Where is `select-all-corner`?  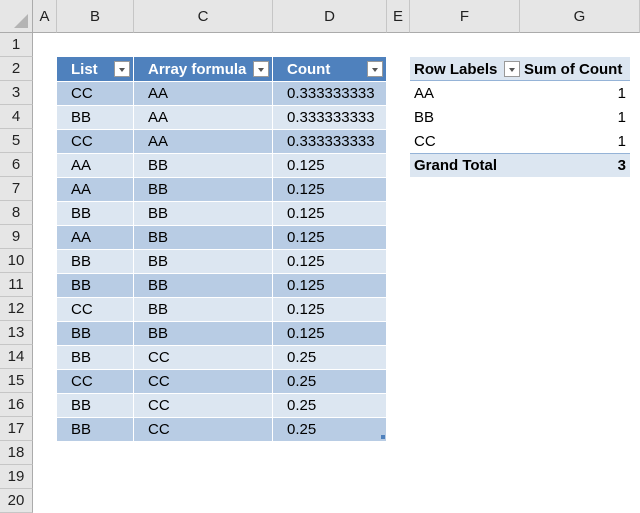
select-all-corner is located at coordinates (16, 16).